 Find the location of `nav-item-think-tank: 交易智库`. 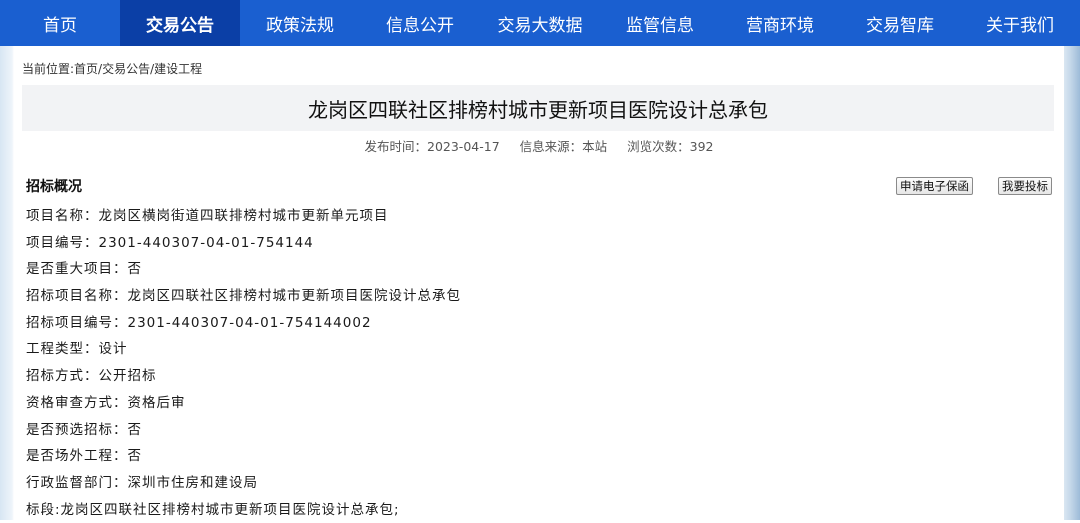

nav-item-think-tank: 交易智库 is located at coordinates (900, 23).